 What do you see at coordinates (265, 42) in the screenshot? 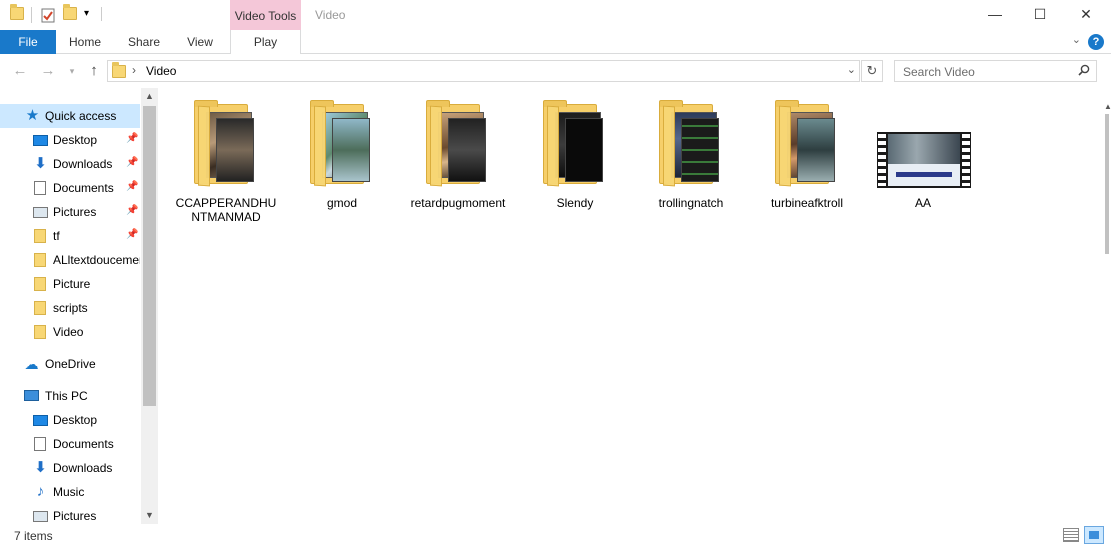
I see `tab-play: Play` at bounding box center [265, 42].